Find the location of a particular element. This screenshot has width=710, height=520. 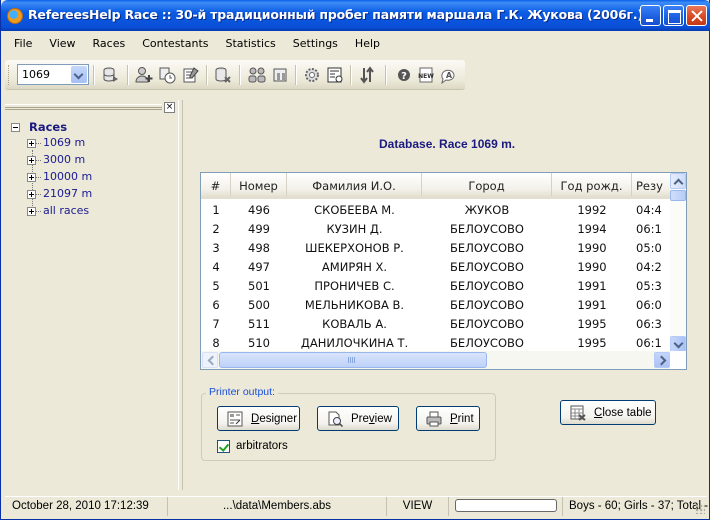

designer-icon is located at coordinates (235, 418).